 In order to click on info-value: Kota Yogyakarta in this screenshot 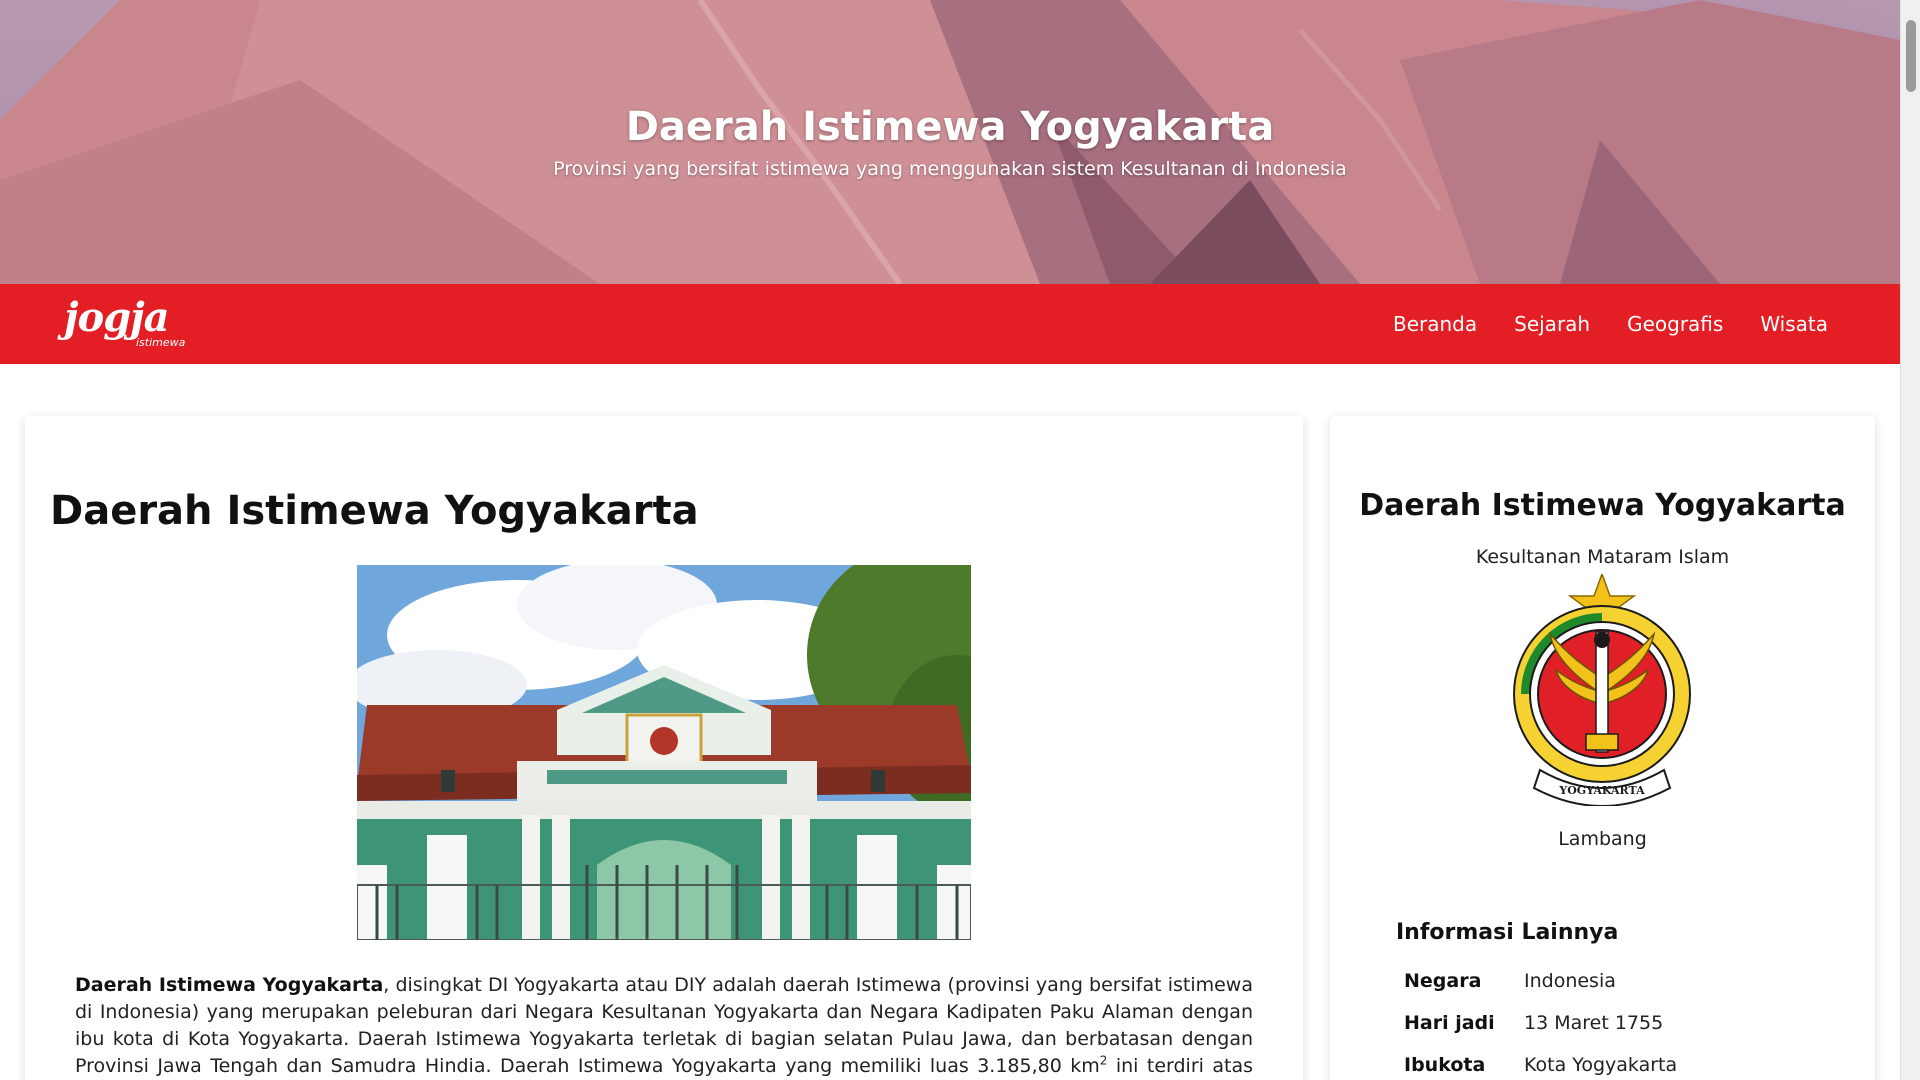, I will do `click(1601, 1065)`.